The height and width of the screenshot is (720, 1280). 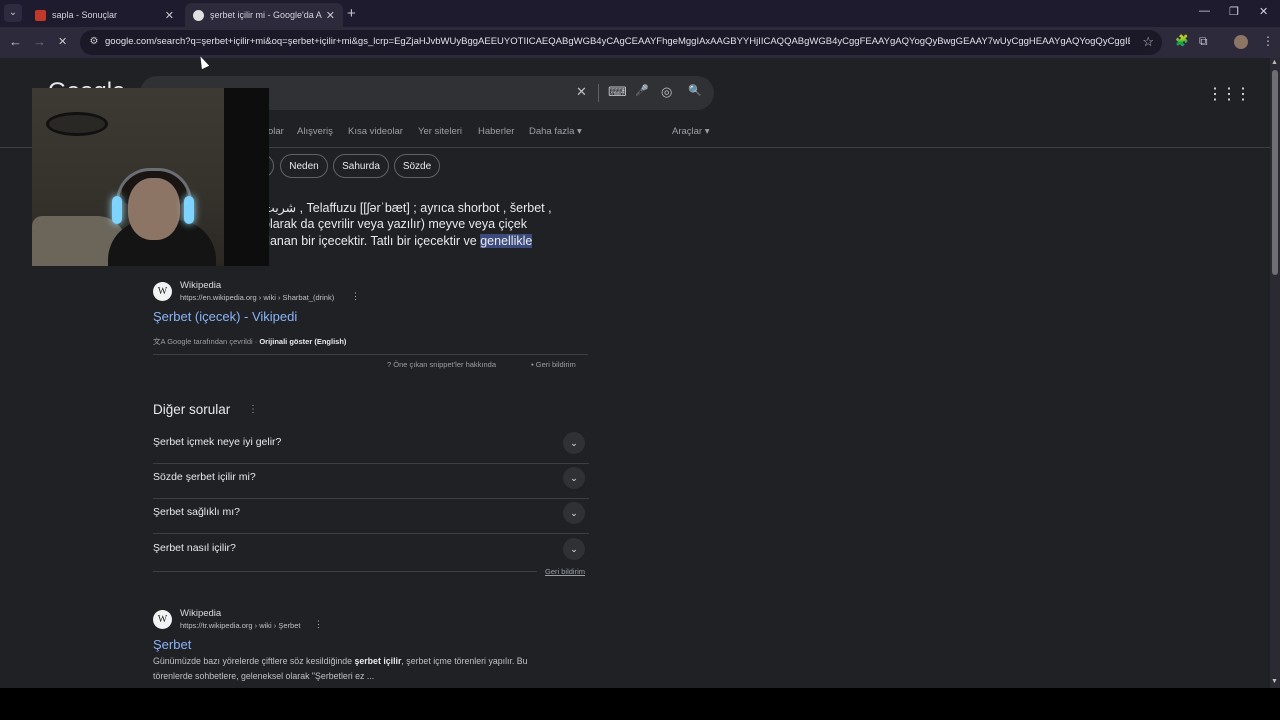 I want to click on nav-tab-images: olar, so click(x=276, y=131).